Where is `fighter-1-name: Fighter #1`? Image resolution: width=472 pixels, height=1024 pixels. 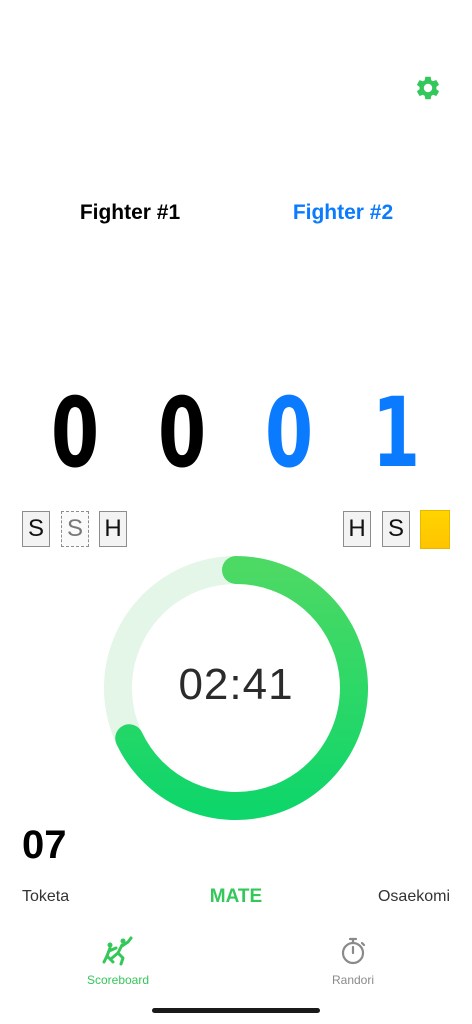
fighter-1-name: Fighter #1 is located at coordinates (130, 213).